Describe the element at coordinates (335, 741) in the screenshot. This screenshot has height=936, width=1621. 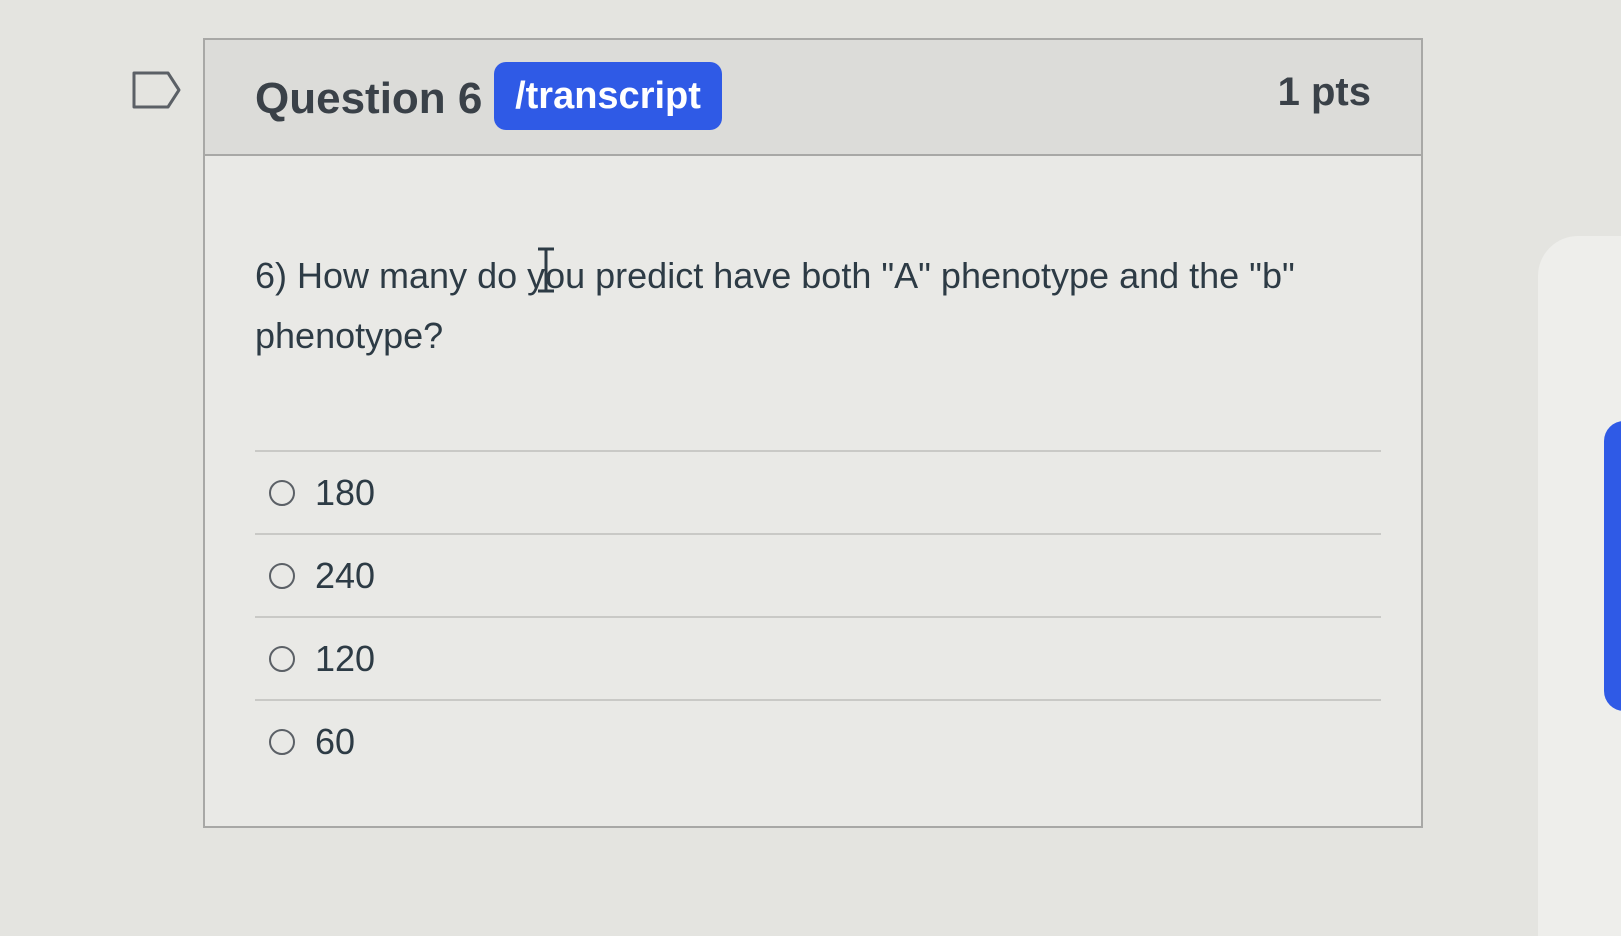
I see `answer-label: 60` at that location.